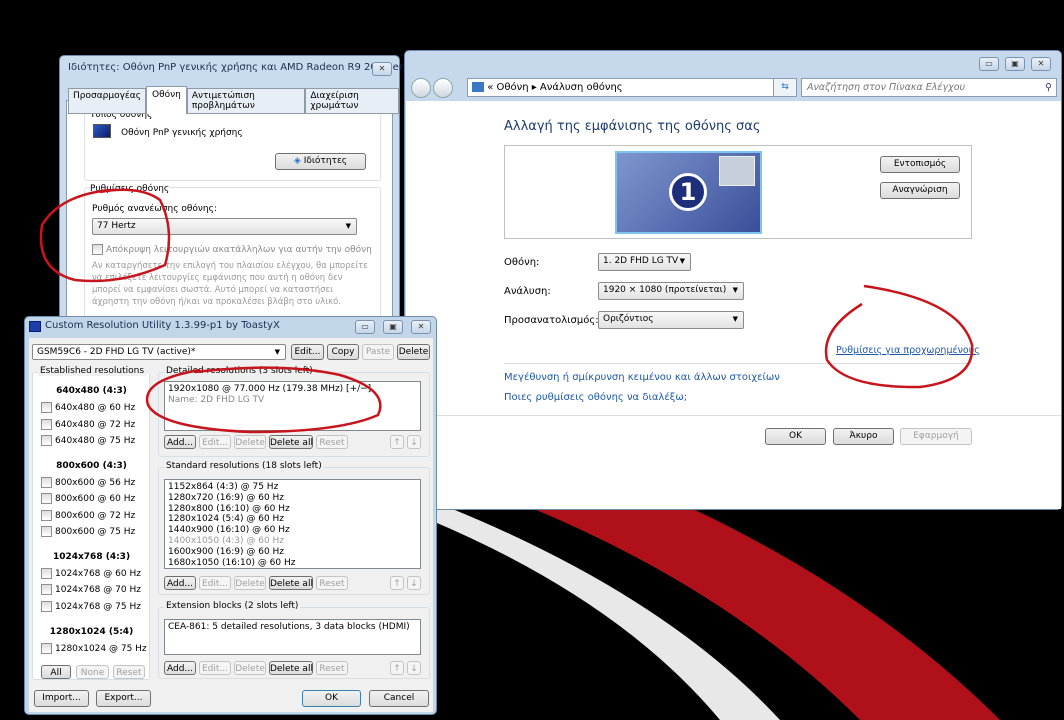 This screenshot has width=1064, height=720. I want to click on display-select: 1. 2D FHD LG TV ▼, so click(644, 262).